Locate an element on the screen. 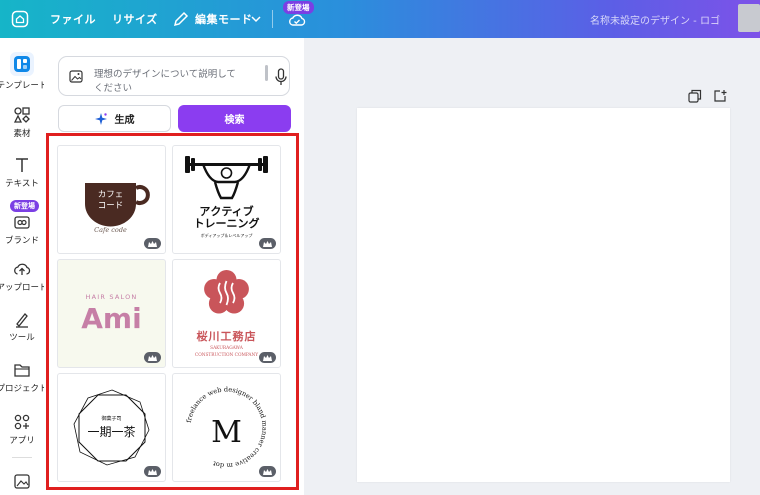 The height and width of the screenshot is (495, 760). magic-media-icon is located at coordinates (22, 481).